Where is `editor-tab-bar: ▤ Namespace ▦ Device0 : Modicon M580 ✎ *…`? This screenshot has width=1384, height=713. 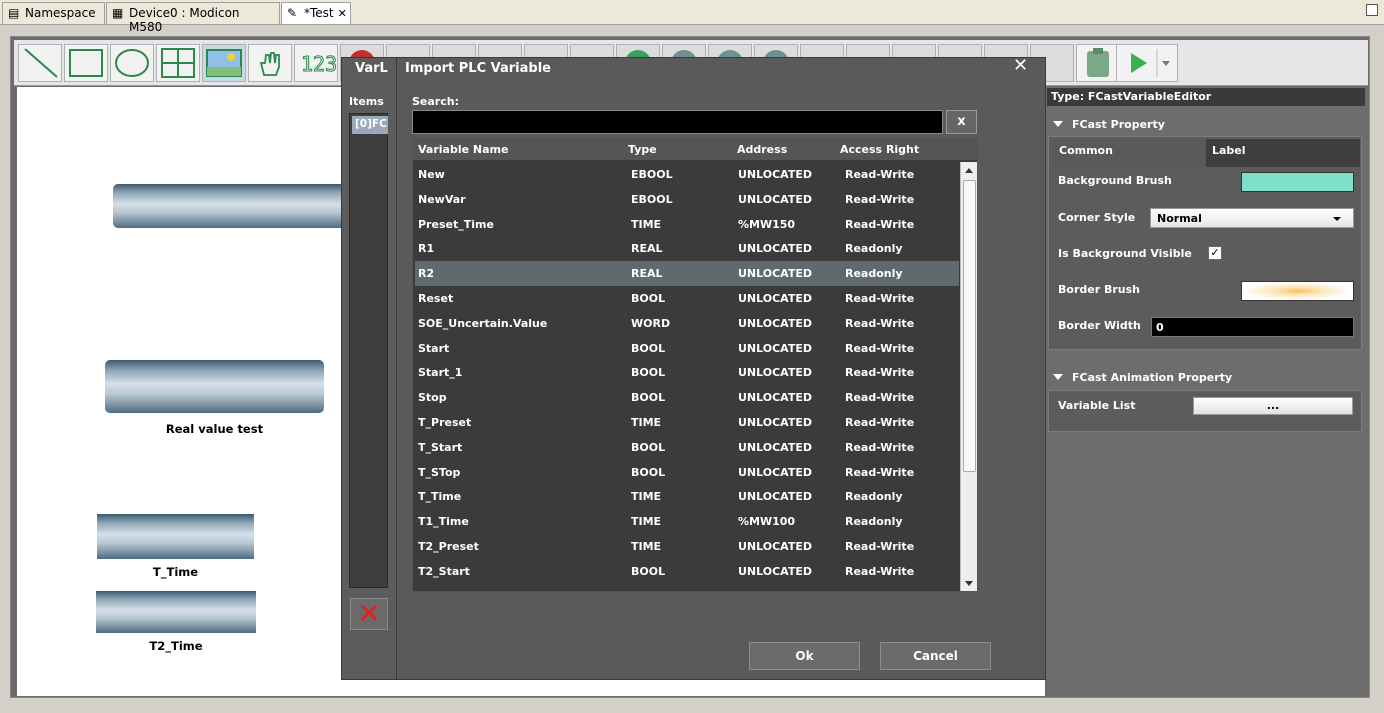
editor-tab-bar: ▤ Namespace ▦ Device0 : Modicon M580 ✎ *… is located at coordinates (692, 17).